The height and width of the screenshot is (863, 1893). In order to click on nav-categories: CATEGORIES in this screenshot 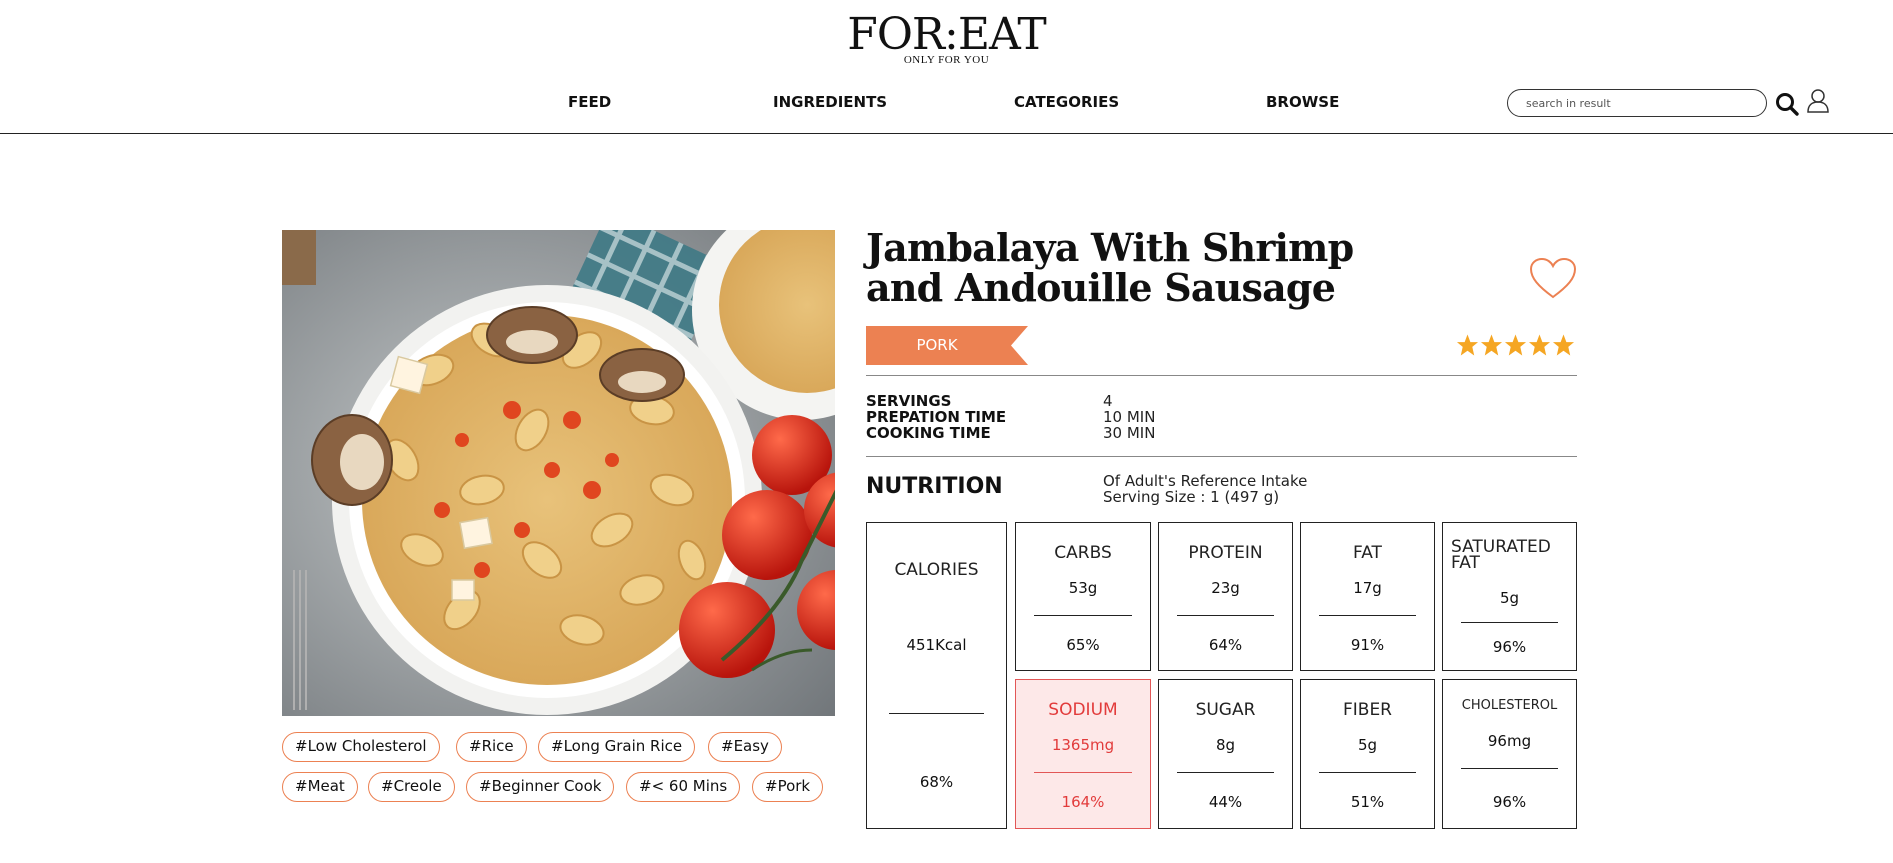, I will do `click(1066, 102)`.